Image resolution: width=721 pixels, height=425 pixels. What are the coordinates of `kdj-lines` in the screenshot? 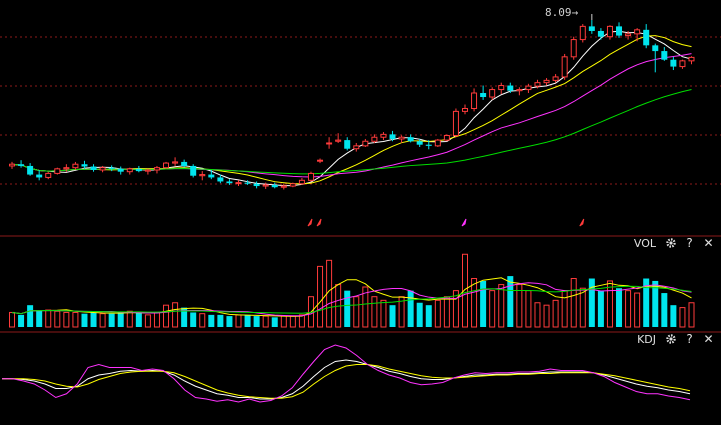 It's located at (346, 373).